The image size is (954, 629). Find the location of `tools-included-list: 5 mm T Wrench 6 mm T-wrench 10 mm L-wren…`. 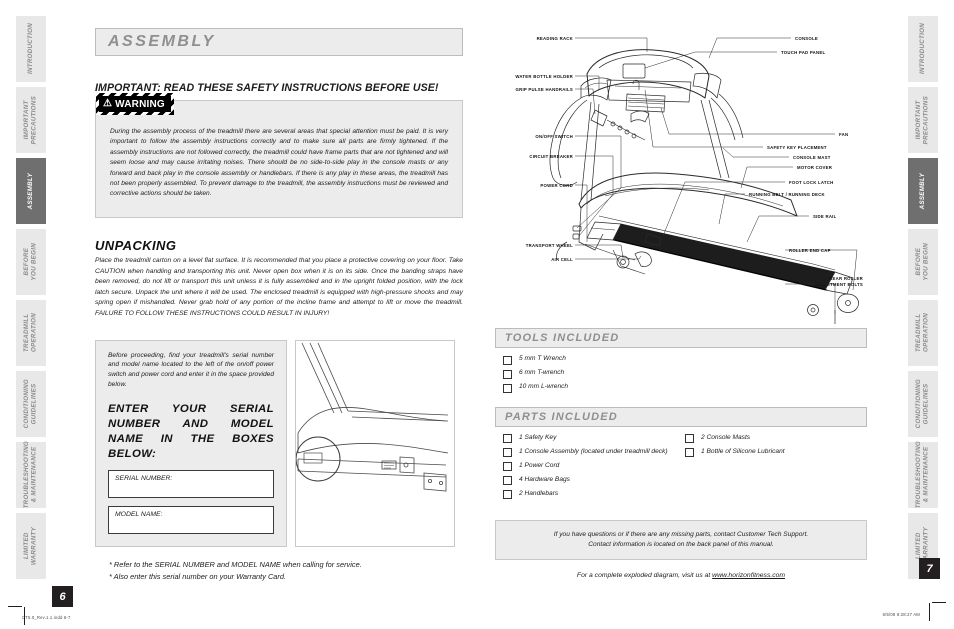

tools-included-list: 5 mm T Wrench 6 mm T-wrench 10 mm L-wren… is located at coordinates (681, 374).